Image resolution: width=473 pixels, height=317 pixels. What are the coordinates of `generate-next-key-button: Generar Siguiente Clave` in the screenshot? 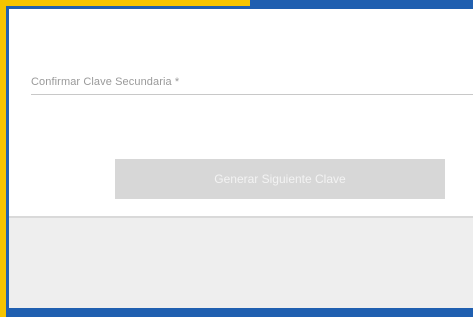 It's located at (280, 179).